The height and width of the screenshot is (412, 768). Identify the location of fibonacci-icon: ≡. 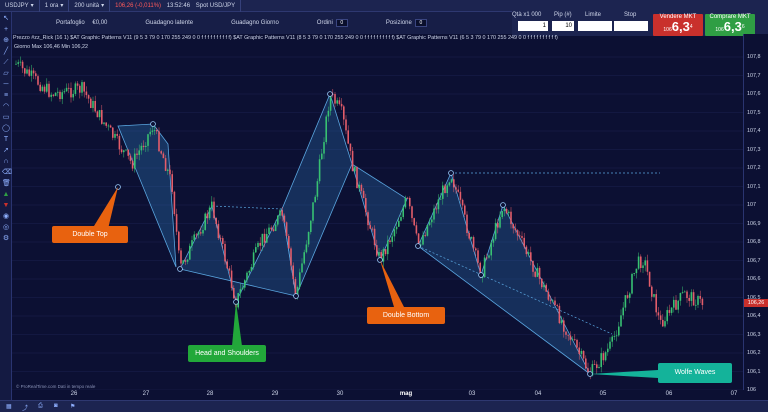
(6, 96).